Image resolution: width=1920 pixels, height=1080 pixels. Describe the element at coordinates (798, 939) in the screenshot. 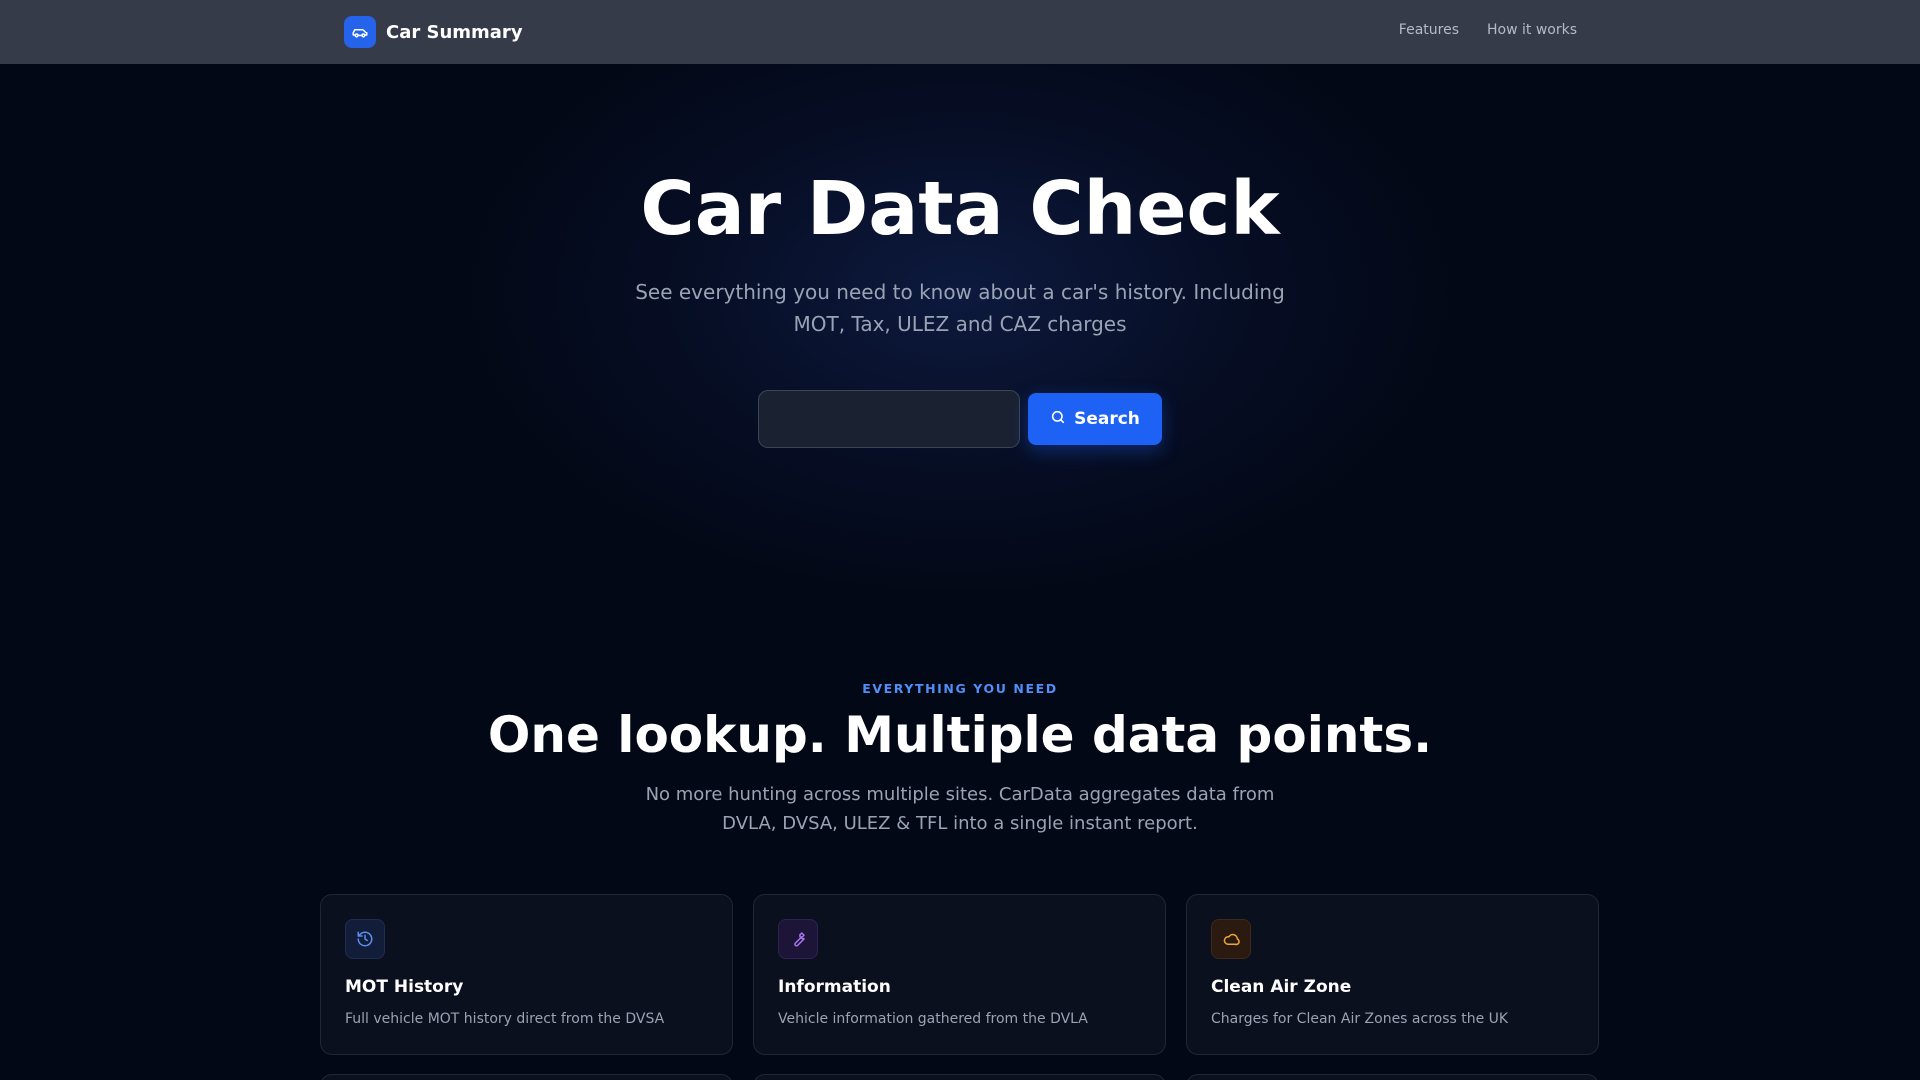

I see `wrench-icon` at that location.